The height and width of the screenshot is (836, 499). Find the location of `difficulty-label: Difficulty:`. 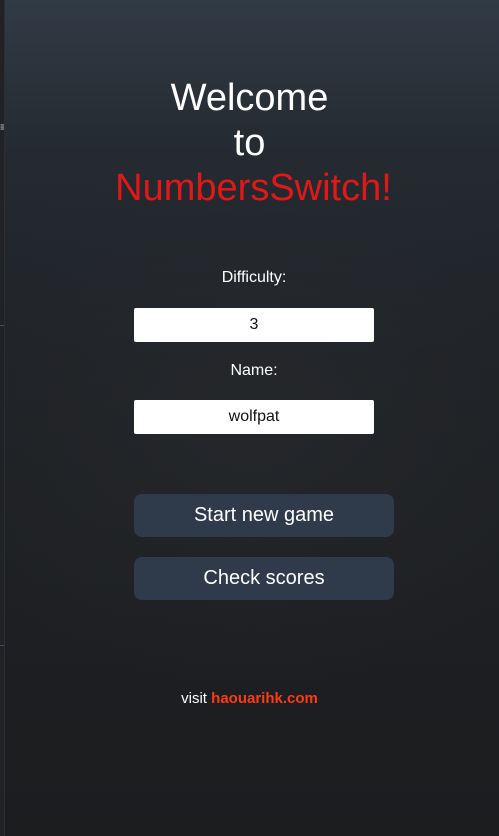

difficulty-label: Difficulty: is located at coordinates (254, 277).